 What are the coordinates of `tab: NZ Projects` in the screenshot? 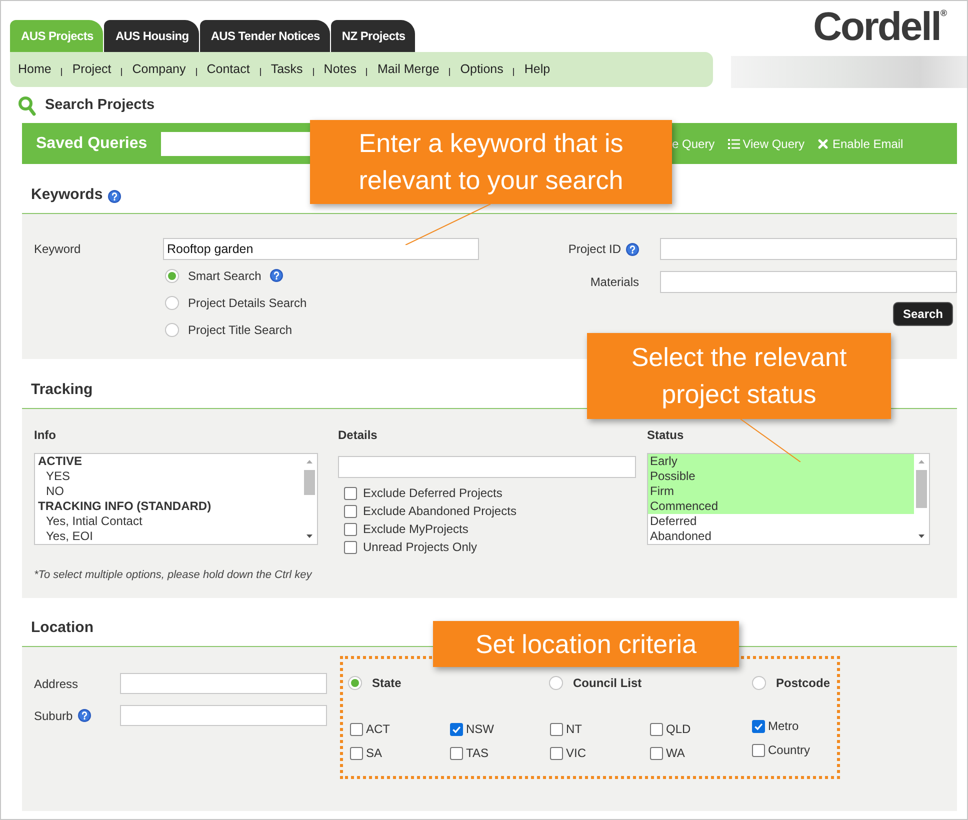 It's located at (373, 36).